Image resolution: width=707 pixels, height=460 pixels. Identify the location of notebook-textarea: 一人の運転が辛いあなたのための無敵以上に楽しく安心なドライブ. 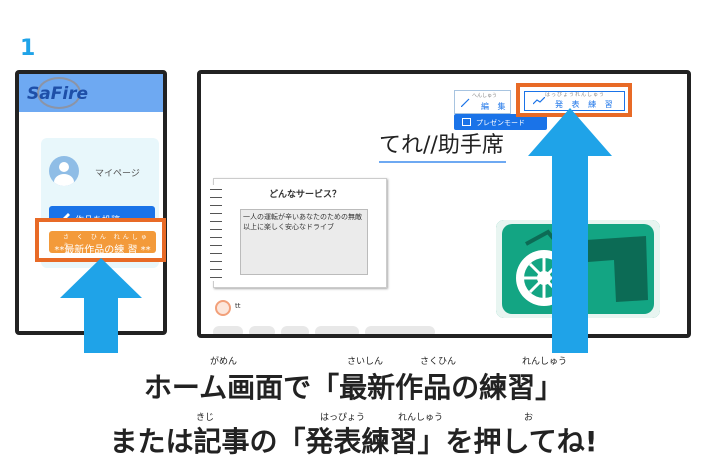
(304, 242).